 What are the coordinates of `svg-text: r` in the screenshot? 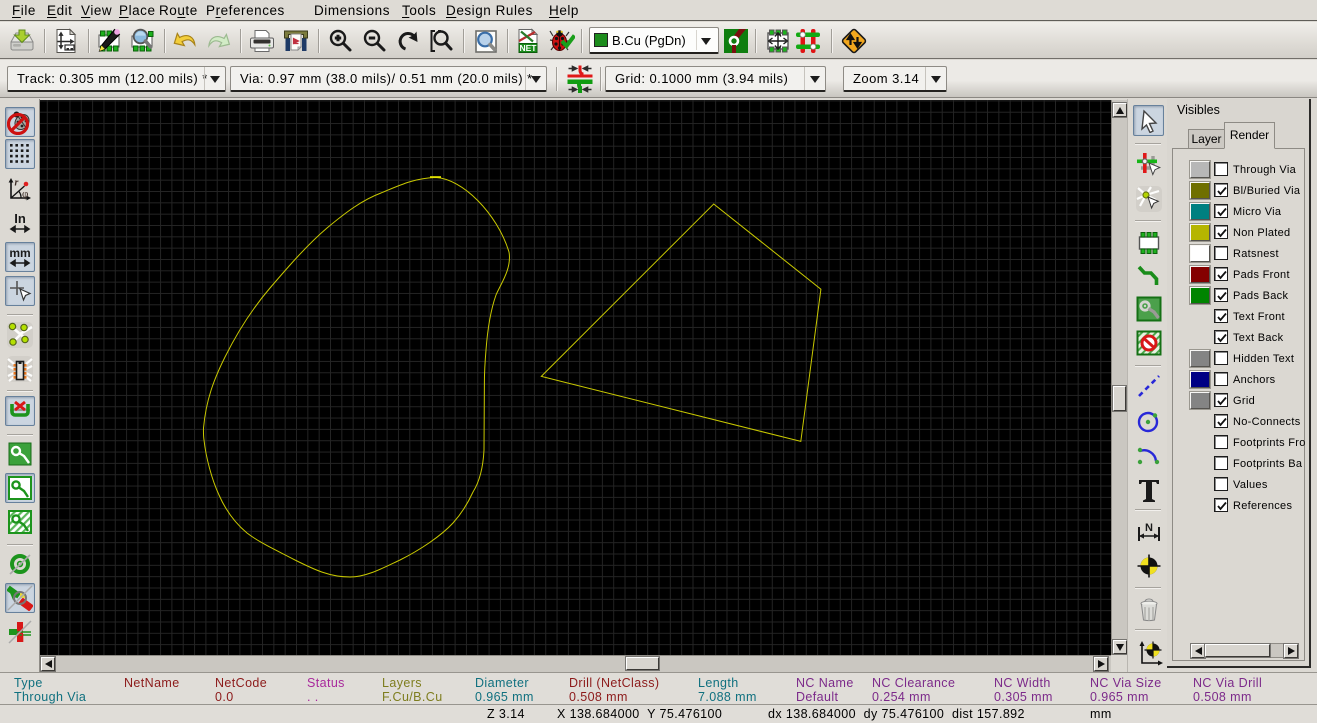 It's located at (17, 183).